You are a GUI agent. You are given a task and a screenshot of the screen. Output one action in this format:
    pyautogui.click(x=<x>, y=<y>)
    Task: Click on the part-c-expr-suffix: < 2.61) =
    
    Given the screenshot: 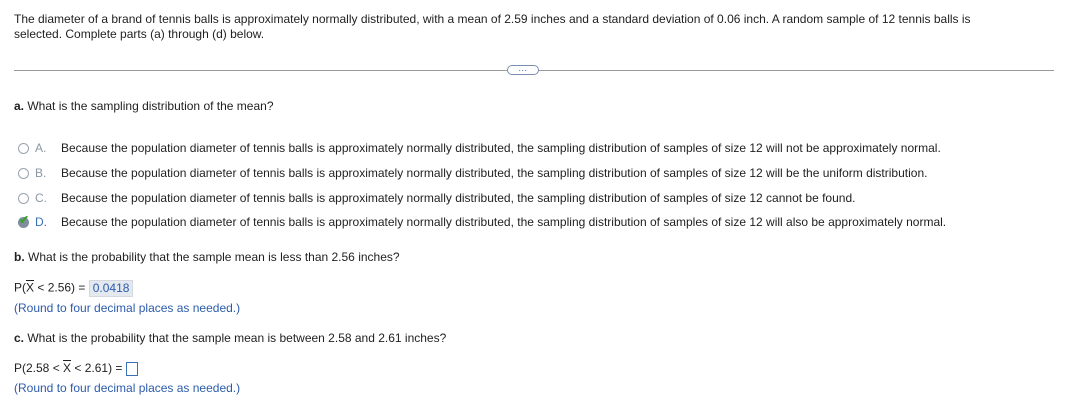 What is the action you would take?
    pyautogui.click(x=98, y=368)
    